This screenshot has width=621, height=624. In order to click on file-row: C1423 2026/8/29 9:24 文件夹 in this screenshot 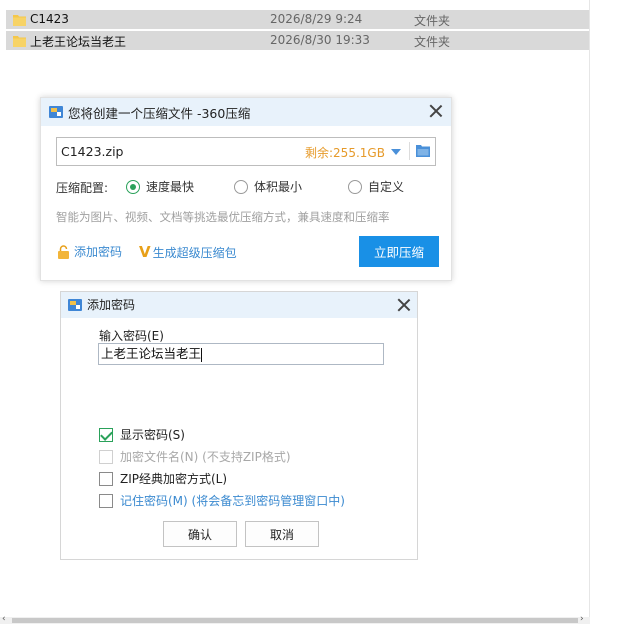, I will do `click(297, 19)`.